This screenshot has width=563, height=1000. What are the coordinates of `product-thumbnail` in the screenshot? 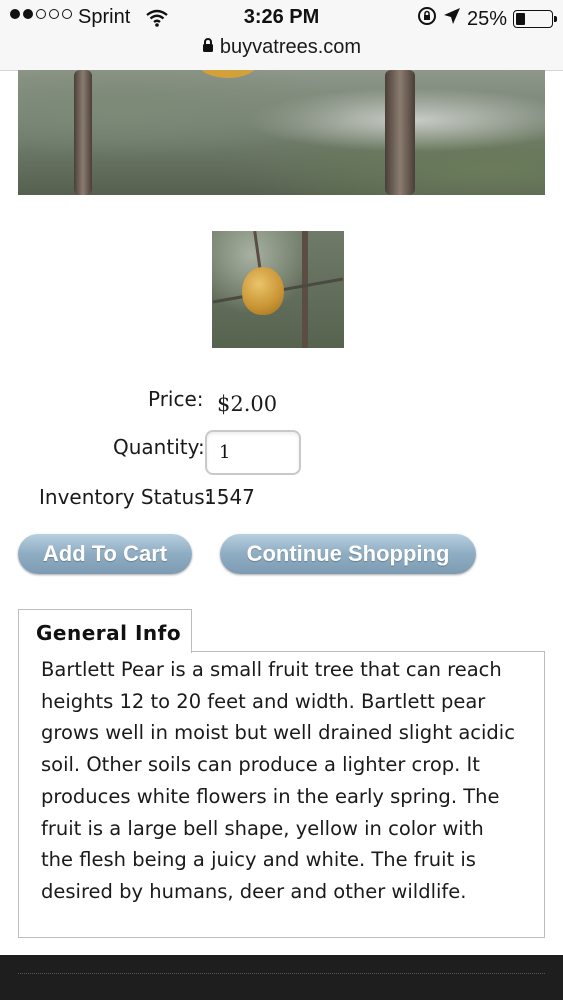 It's located at (278, 289).